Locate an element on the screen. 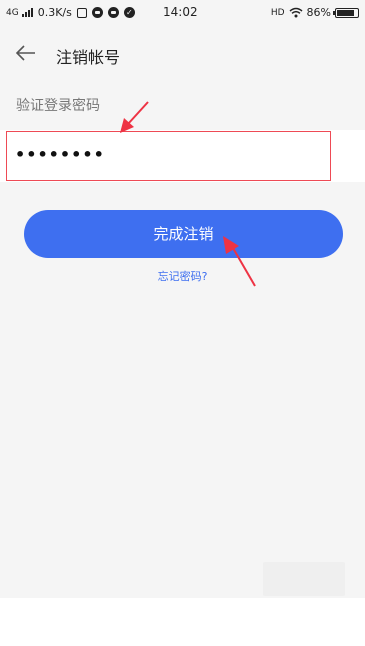 The image size is (365, 646). wifi-icon is located at coordinates (296, 12).